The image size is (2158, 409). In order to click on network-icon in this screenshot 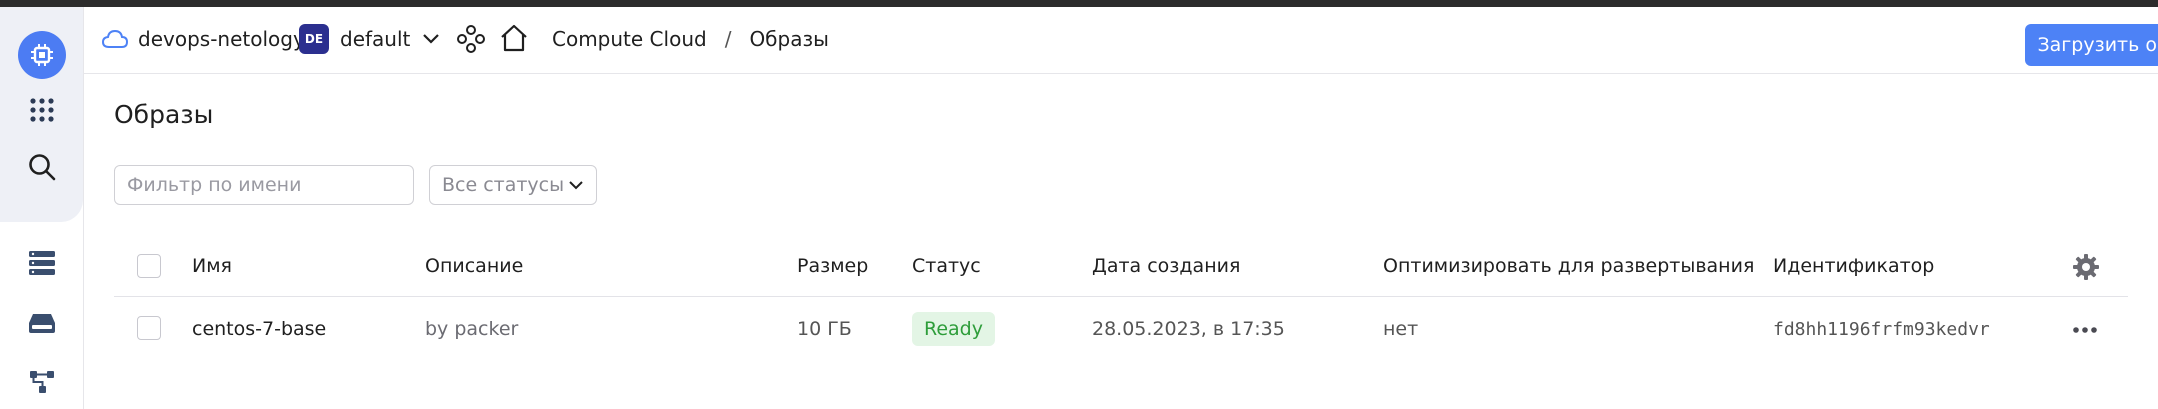, I will do `click(42, 382)`.